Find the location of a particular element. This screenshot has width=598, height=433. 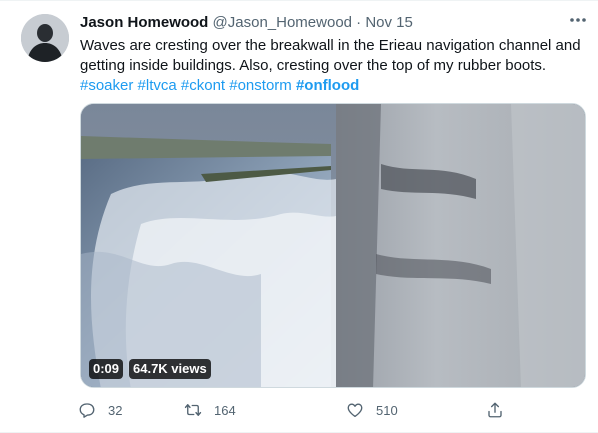

reply-button: 32 is located at coordinates (100, 410).